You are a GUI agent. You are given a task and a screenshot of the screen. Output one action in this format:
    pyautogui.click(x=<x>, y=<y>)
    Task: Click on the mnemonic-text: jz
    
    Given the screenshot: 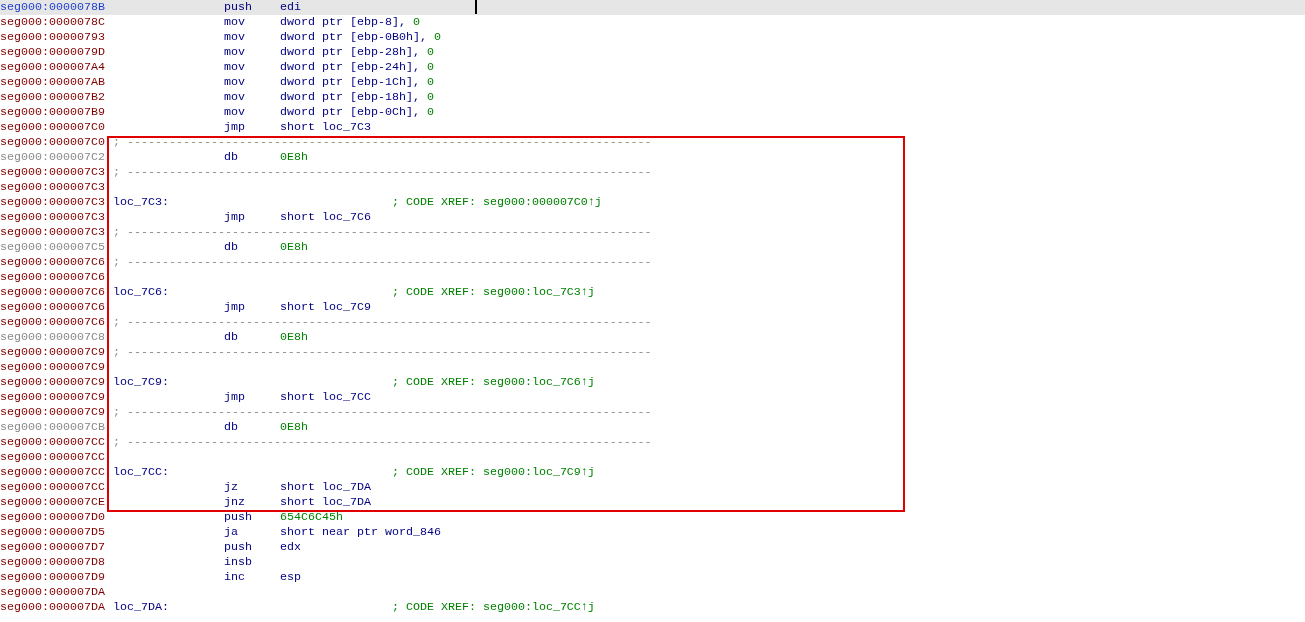 What is the action you would take?
    pyautogui.click(x=231, y=487)
    